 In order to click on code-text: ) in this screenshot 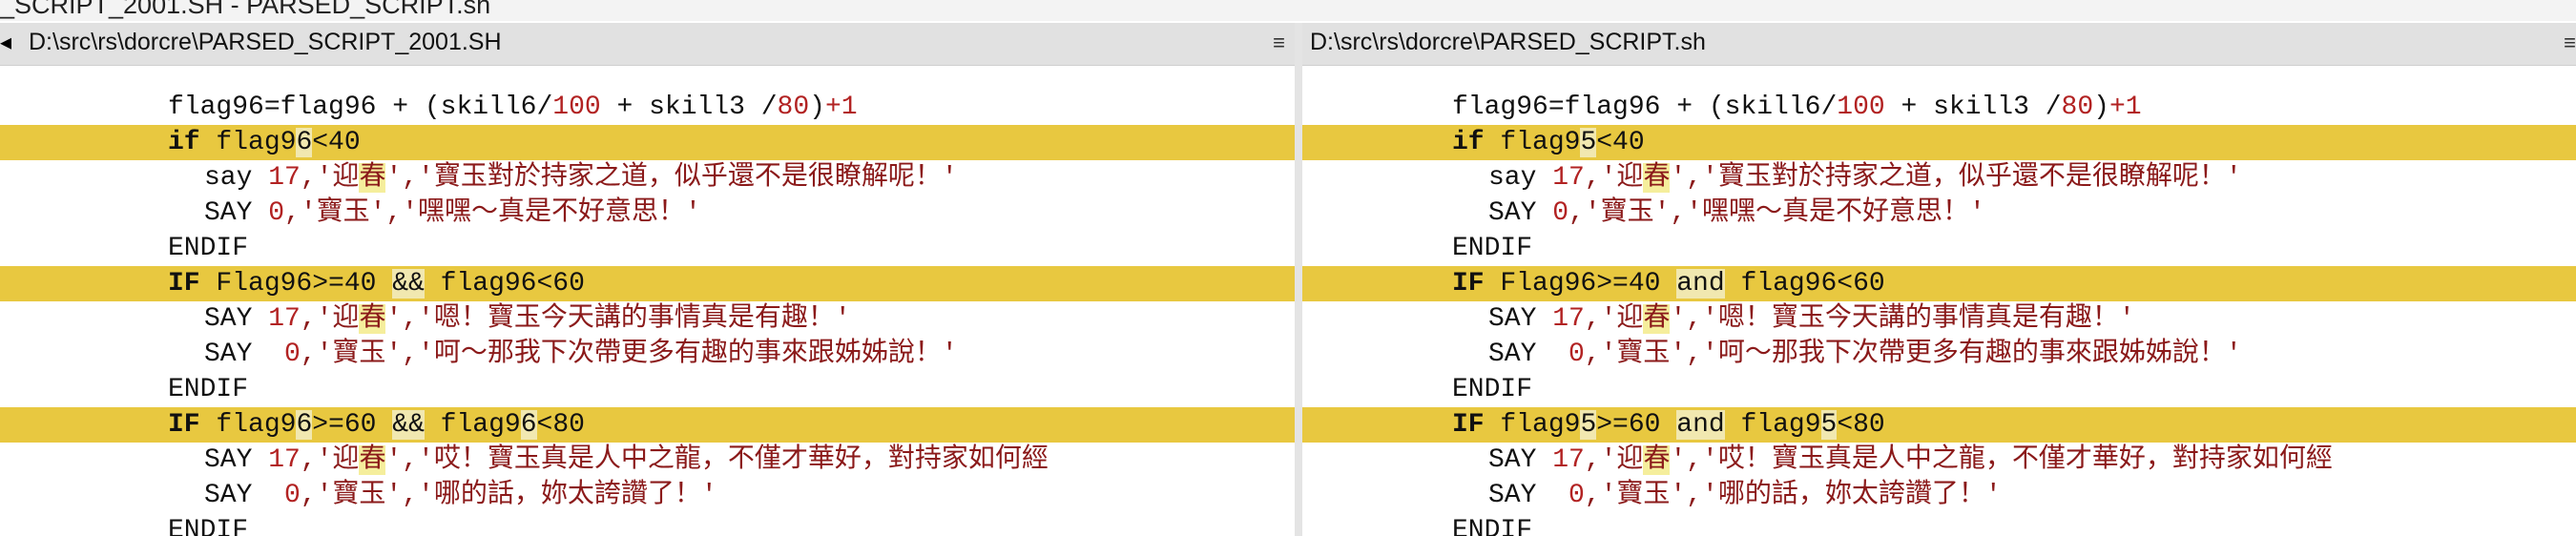, I will do `click(2101, 107)`.